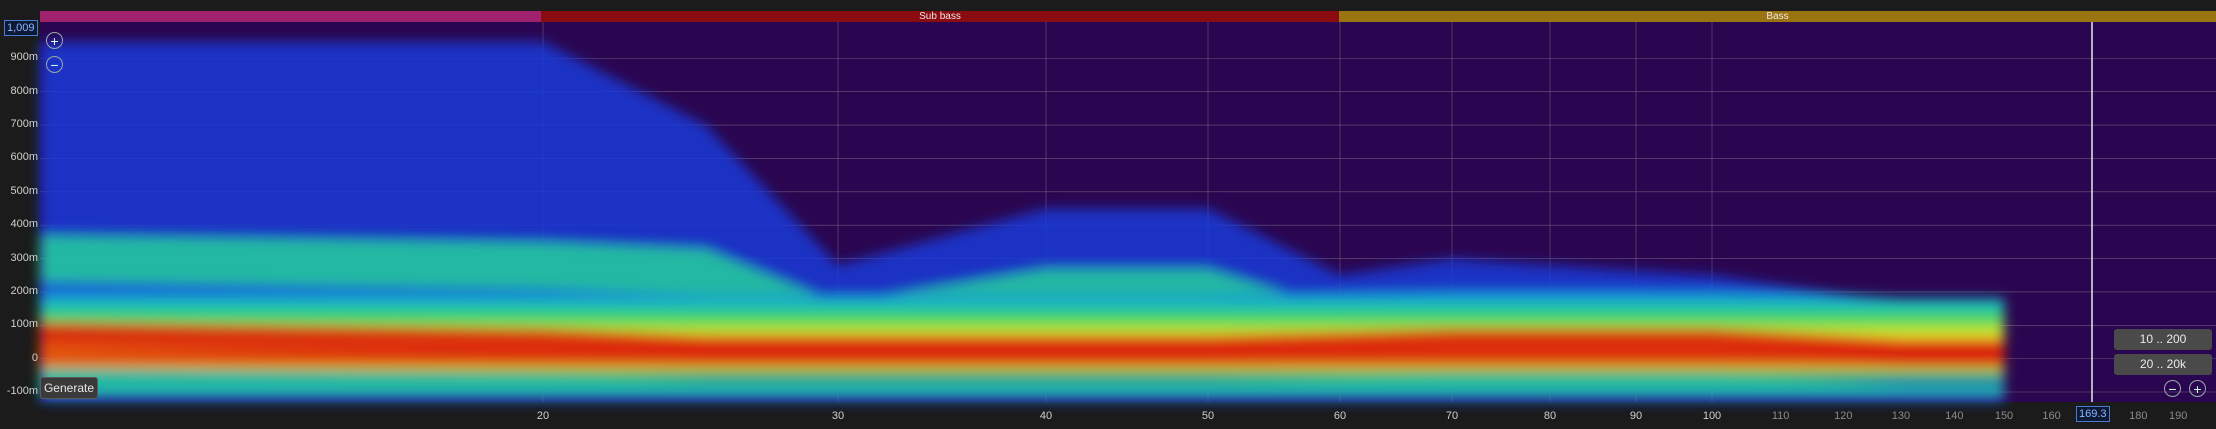 The height and width of the screenshot is (429, 2216). Describe the element at coordinates (1208, 416) in the screenshot. I see `x-tick-label: 50` at that location.